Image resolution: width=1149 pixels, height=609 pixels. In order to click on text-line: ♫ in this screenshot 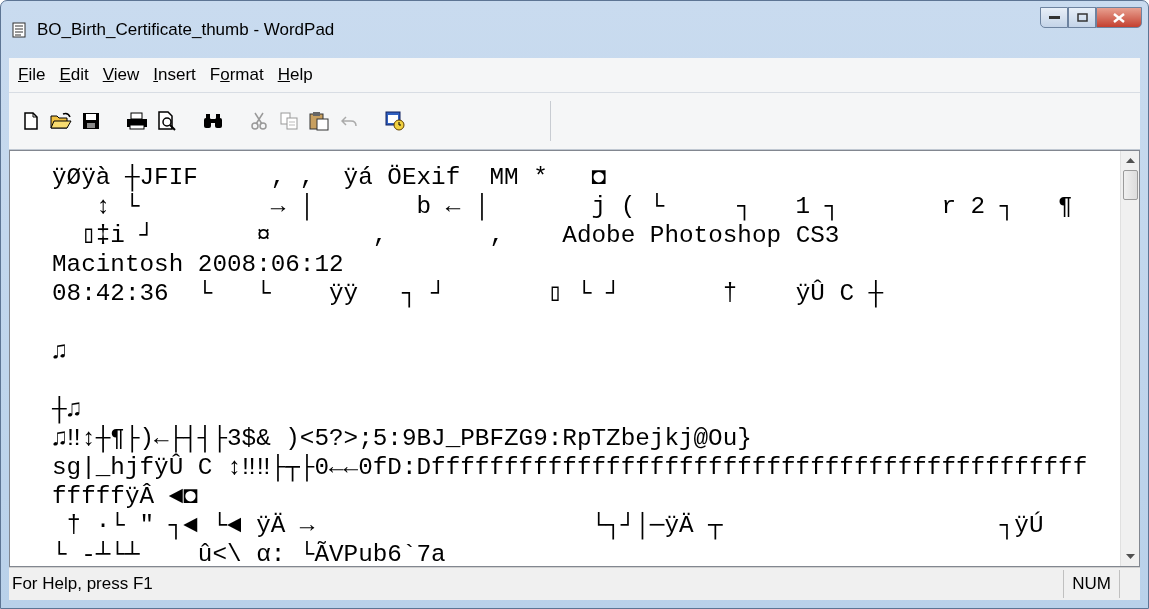, I will do `click(60, 351)`.